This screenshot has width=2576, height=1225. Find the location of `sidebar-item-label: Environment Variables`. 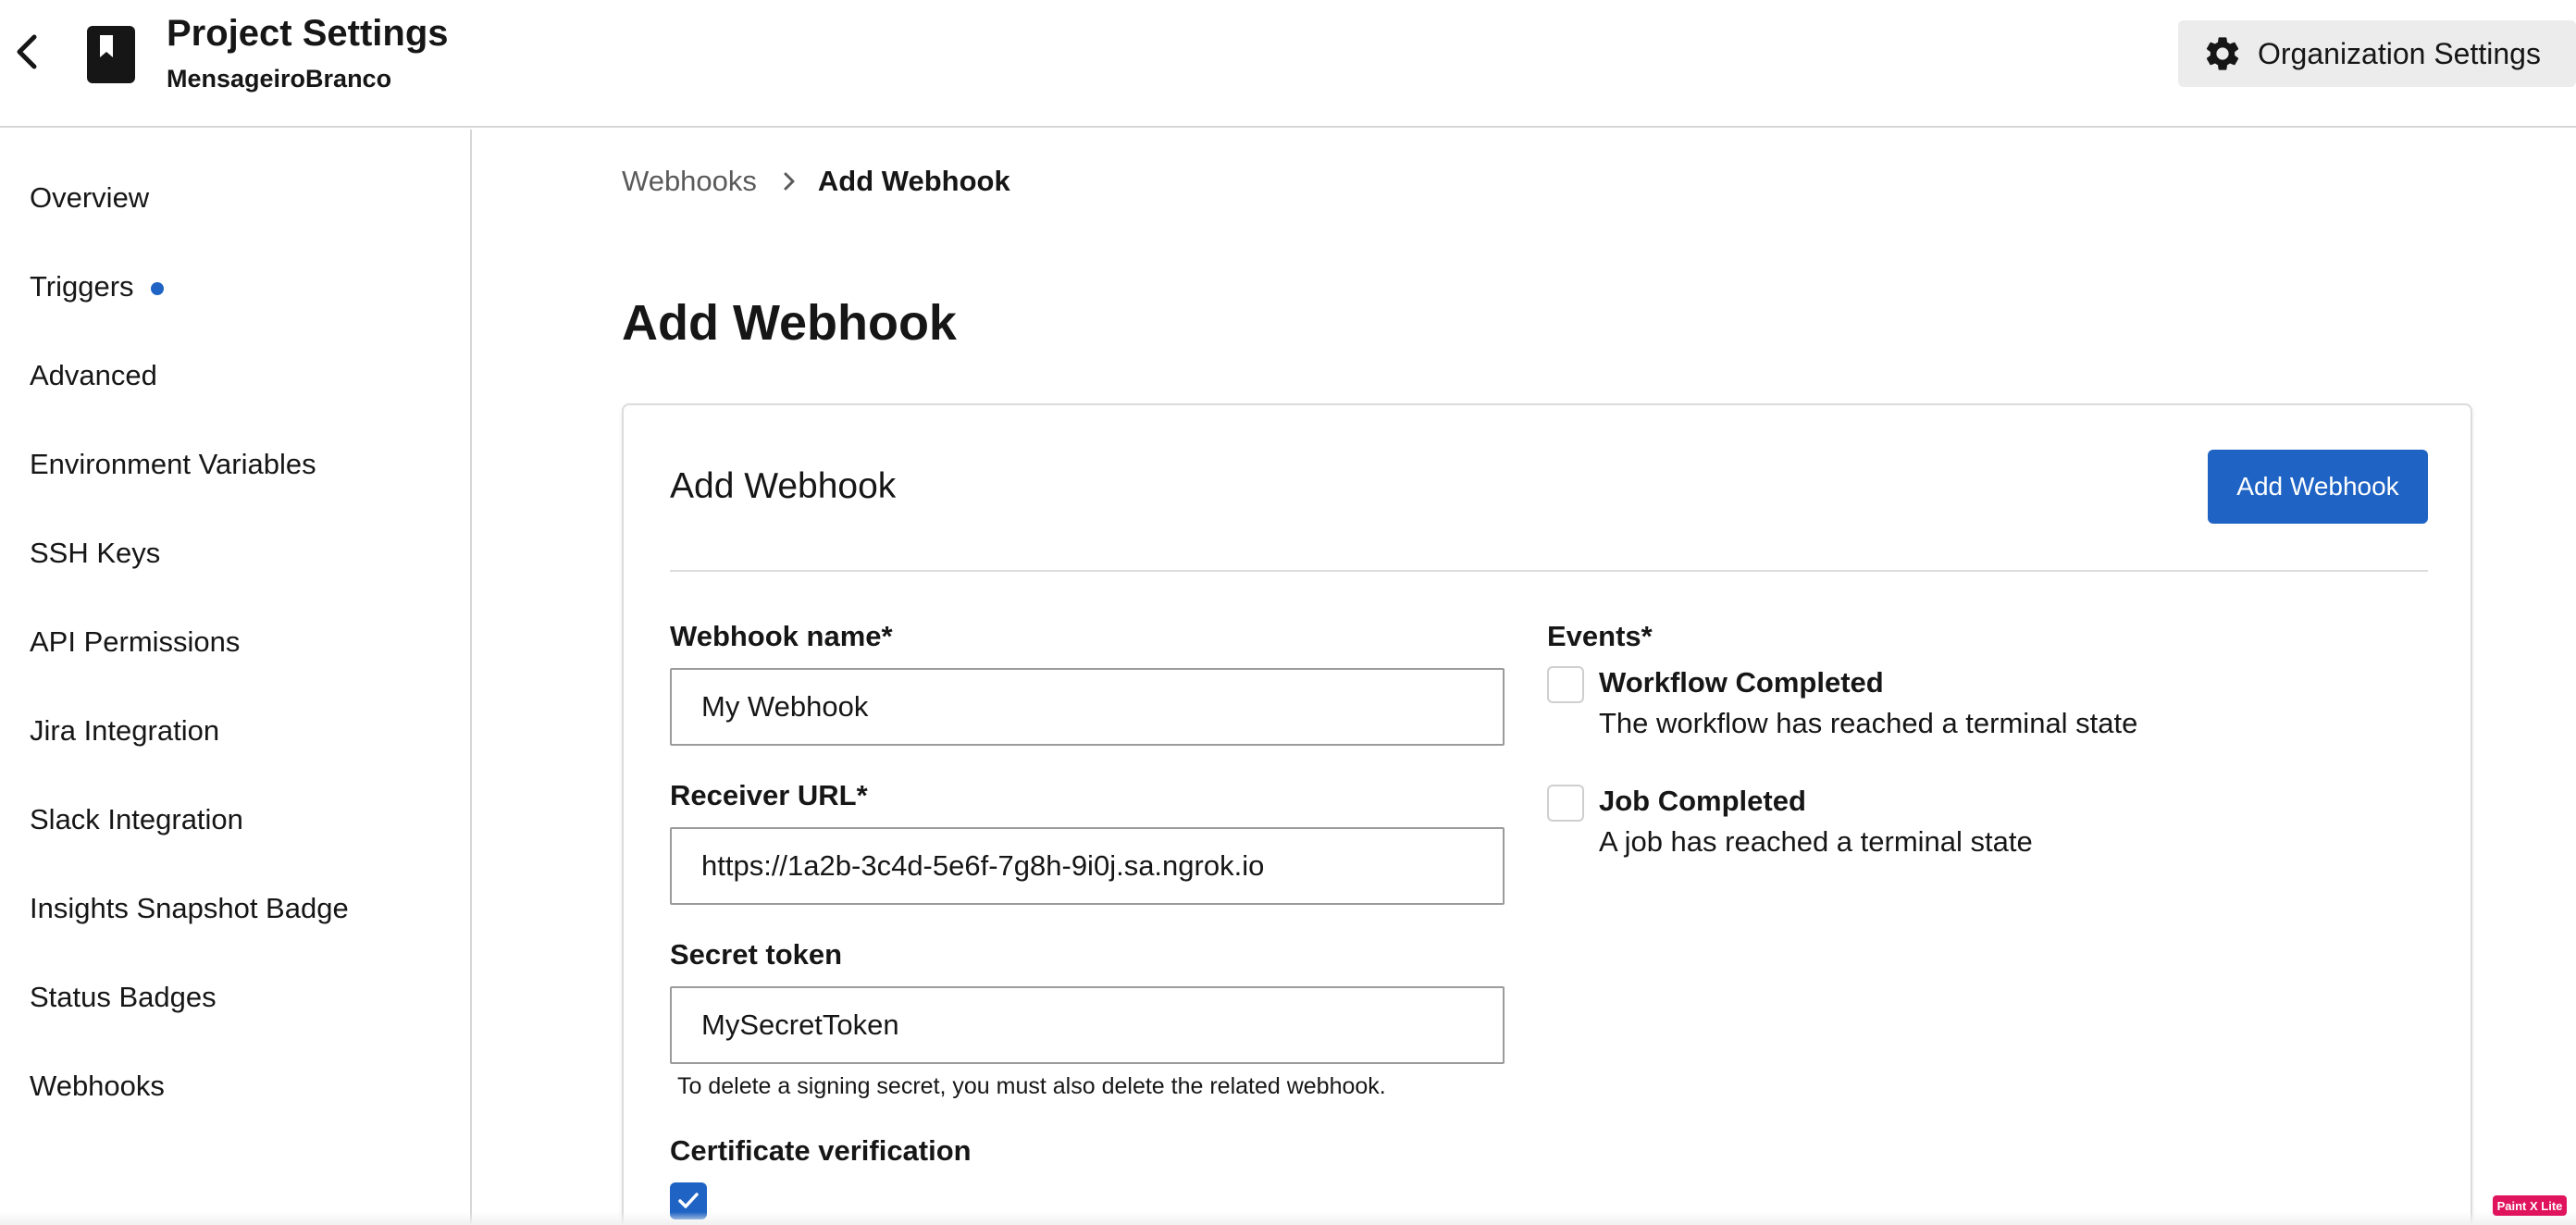

sidebar-item-label: Environment Variables is located at coordinates (173, 464).